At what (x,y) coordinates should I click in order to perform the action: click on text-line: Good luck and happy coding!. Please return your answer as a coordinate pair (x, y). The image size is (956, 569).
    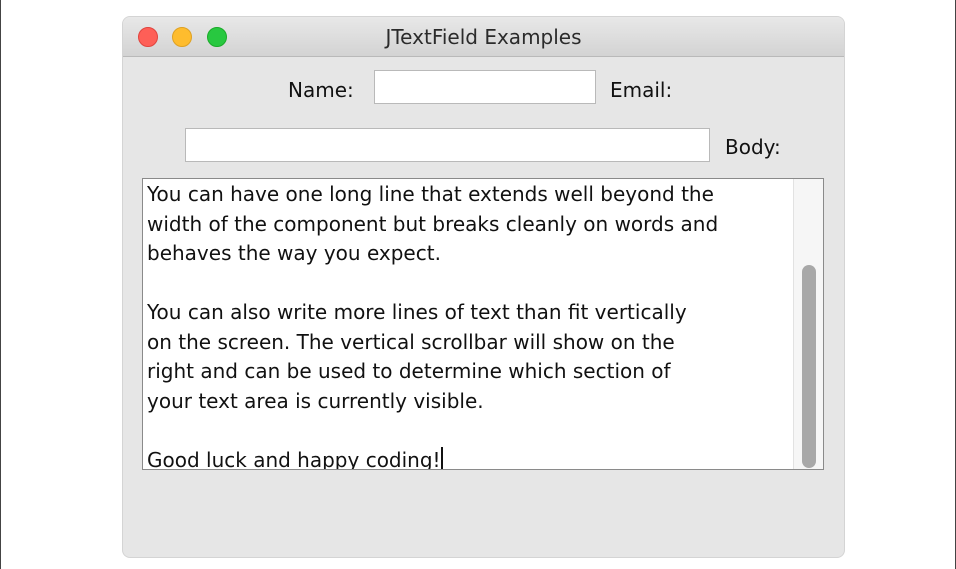
    Looking at the image, I should click on (294, 458).